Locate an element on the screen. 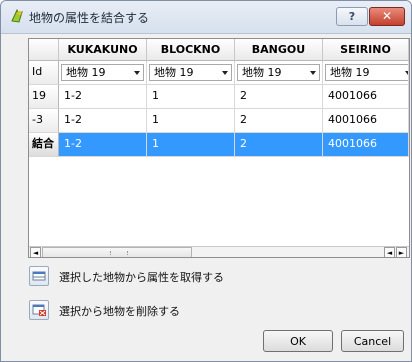 Image resolution: width=412 pixels, height=362 pixels. table-row: -3 1-2 1 2 4001066 is located at coordinates (219, 121).